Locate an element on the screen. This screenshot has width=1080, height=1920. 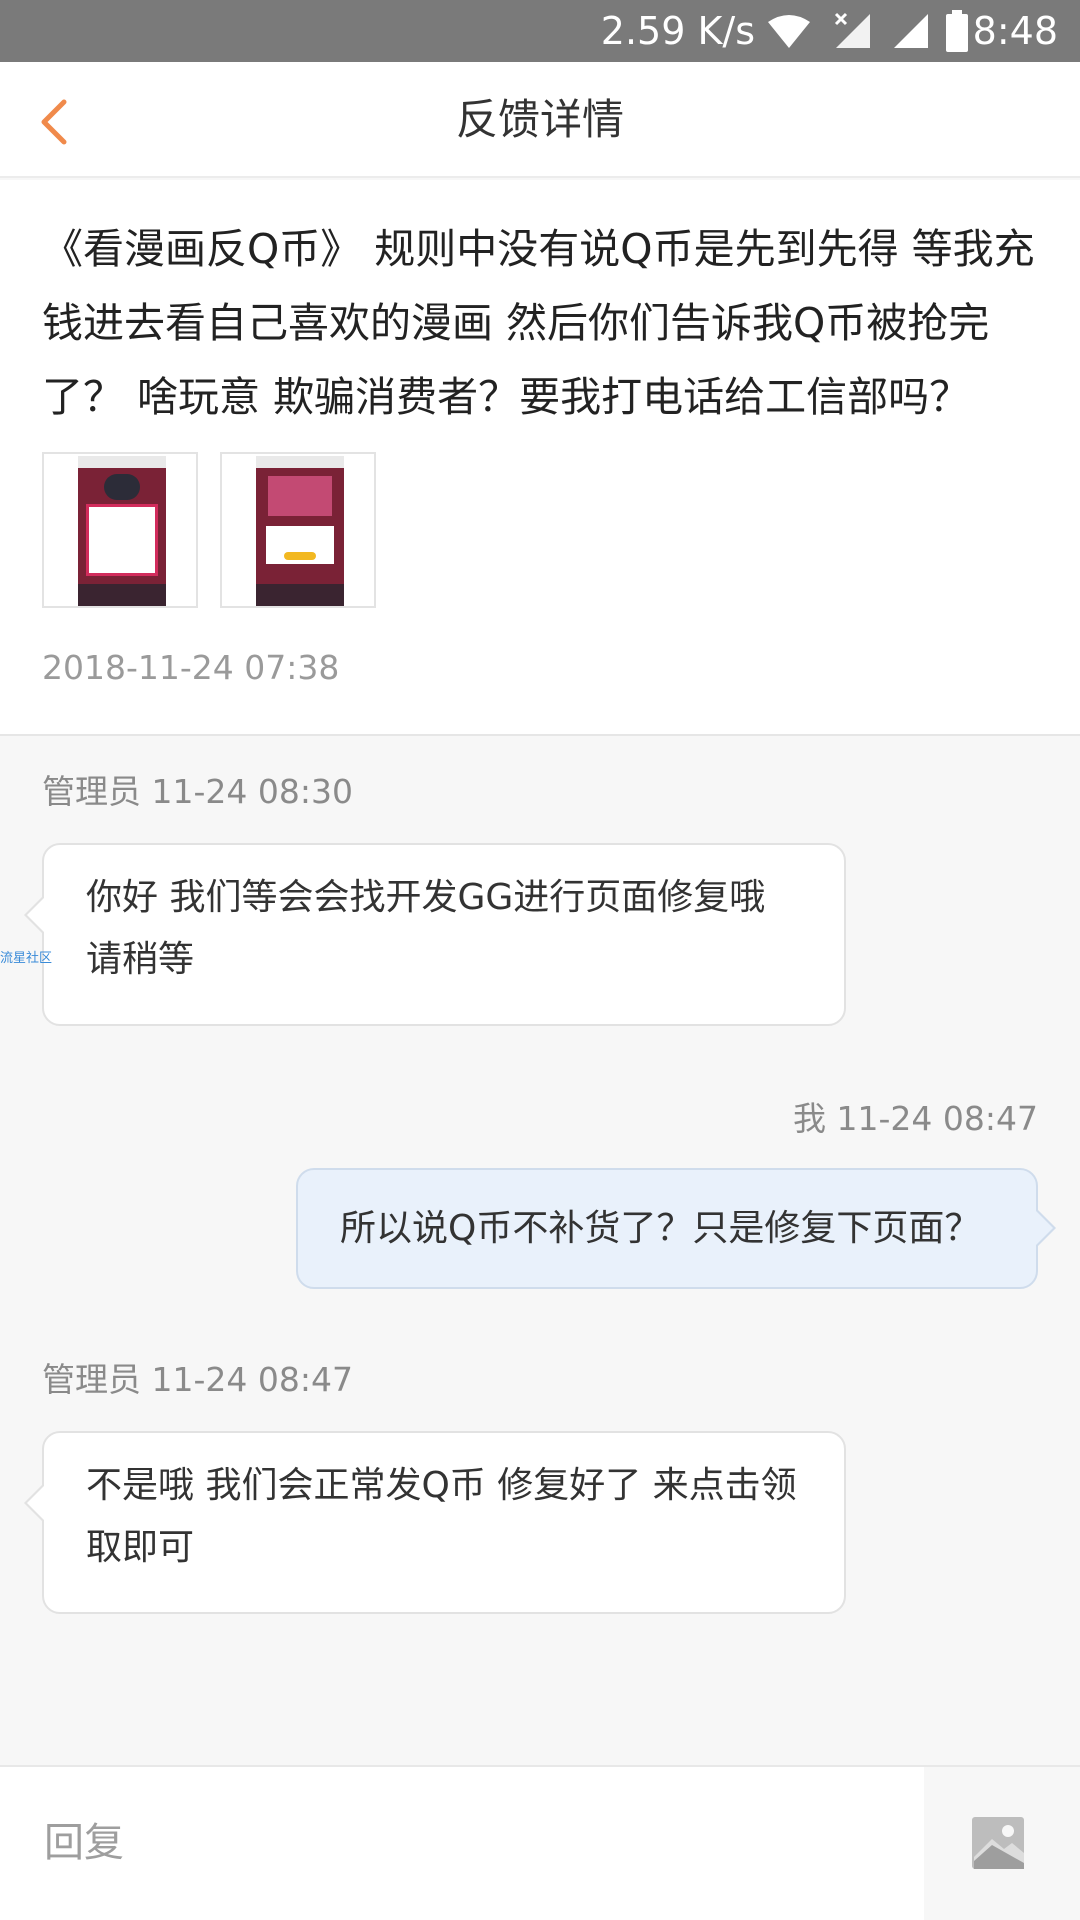
admin-message-bubble: 你好 我们等会会找开发GG进行页面修复哦 请稍等 is located at coordinates (435, 934).